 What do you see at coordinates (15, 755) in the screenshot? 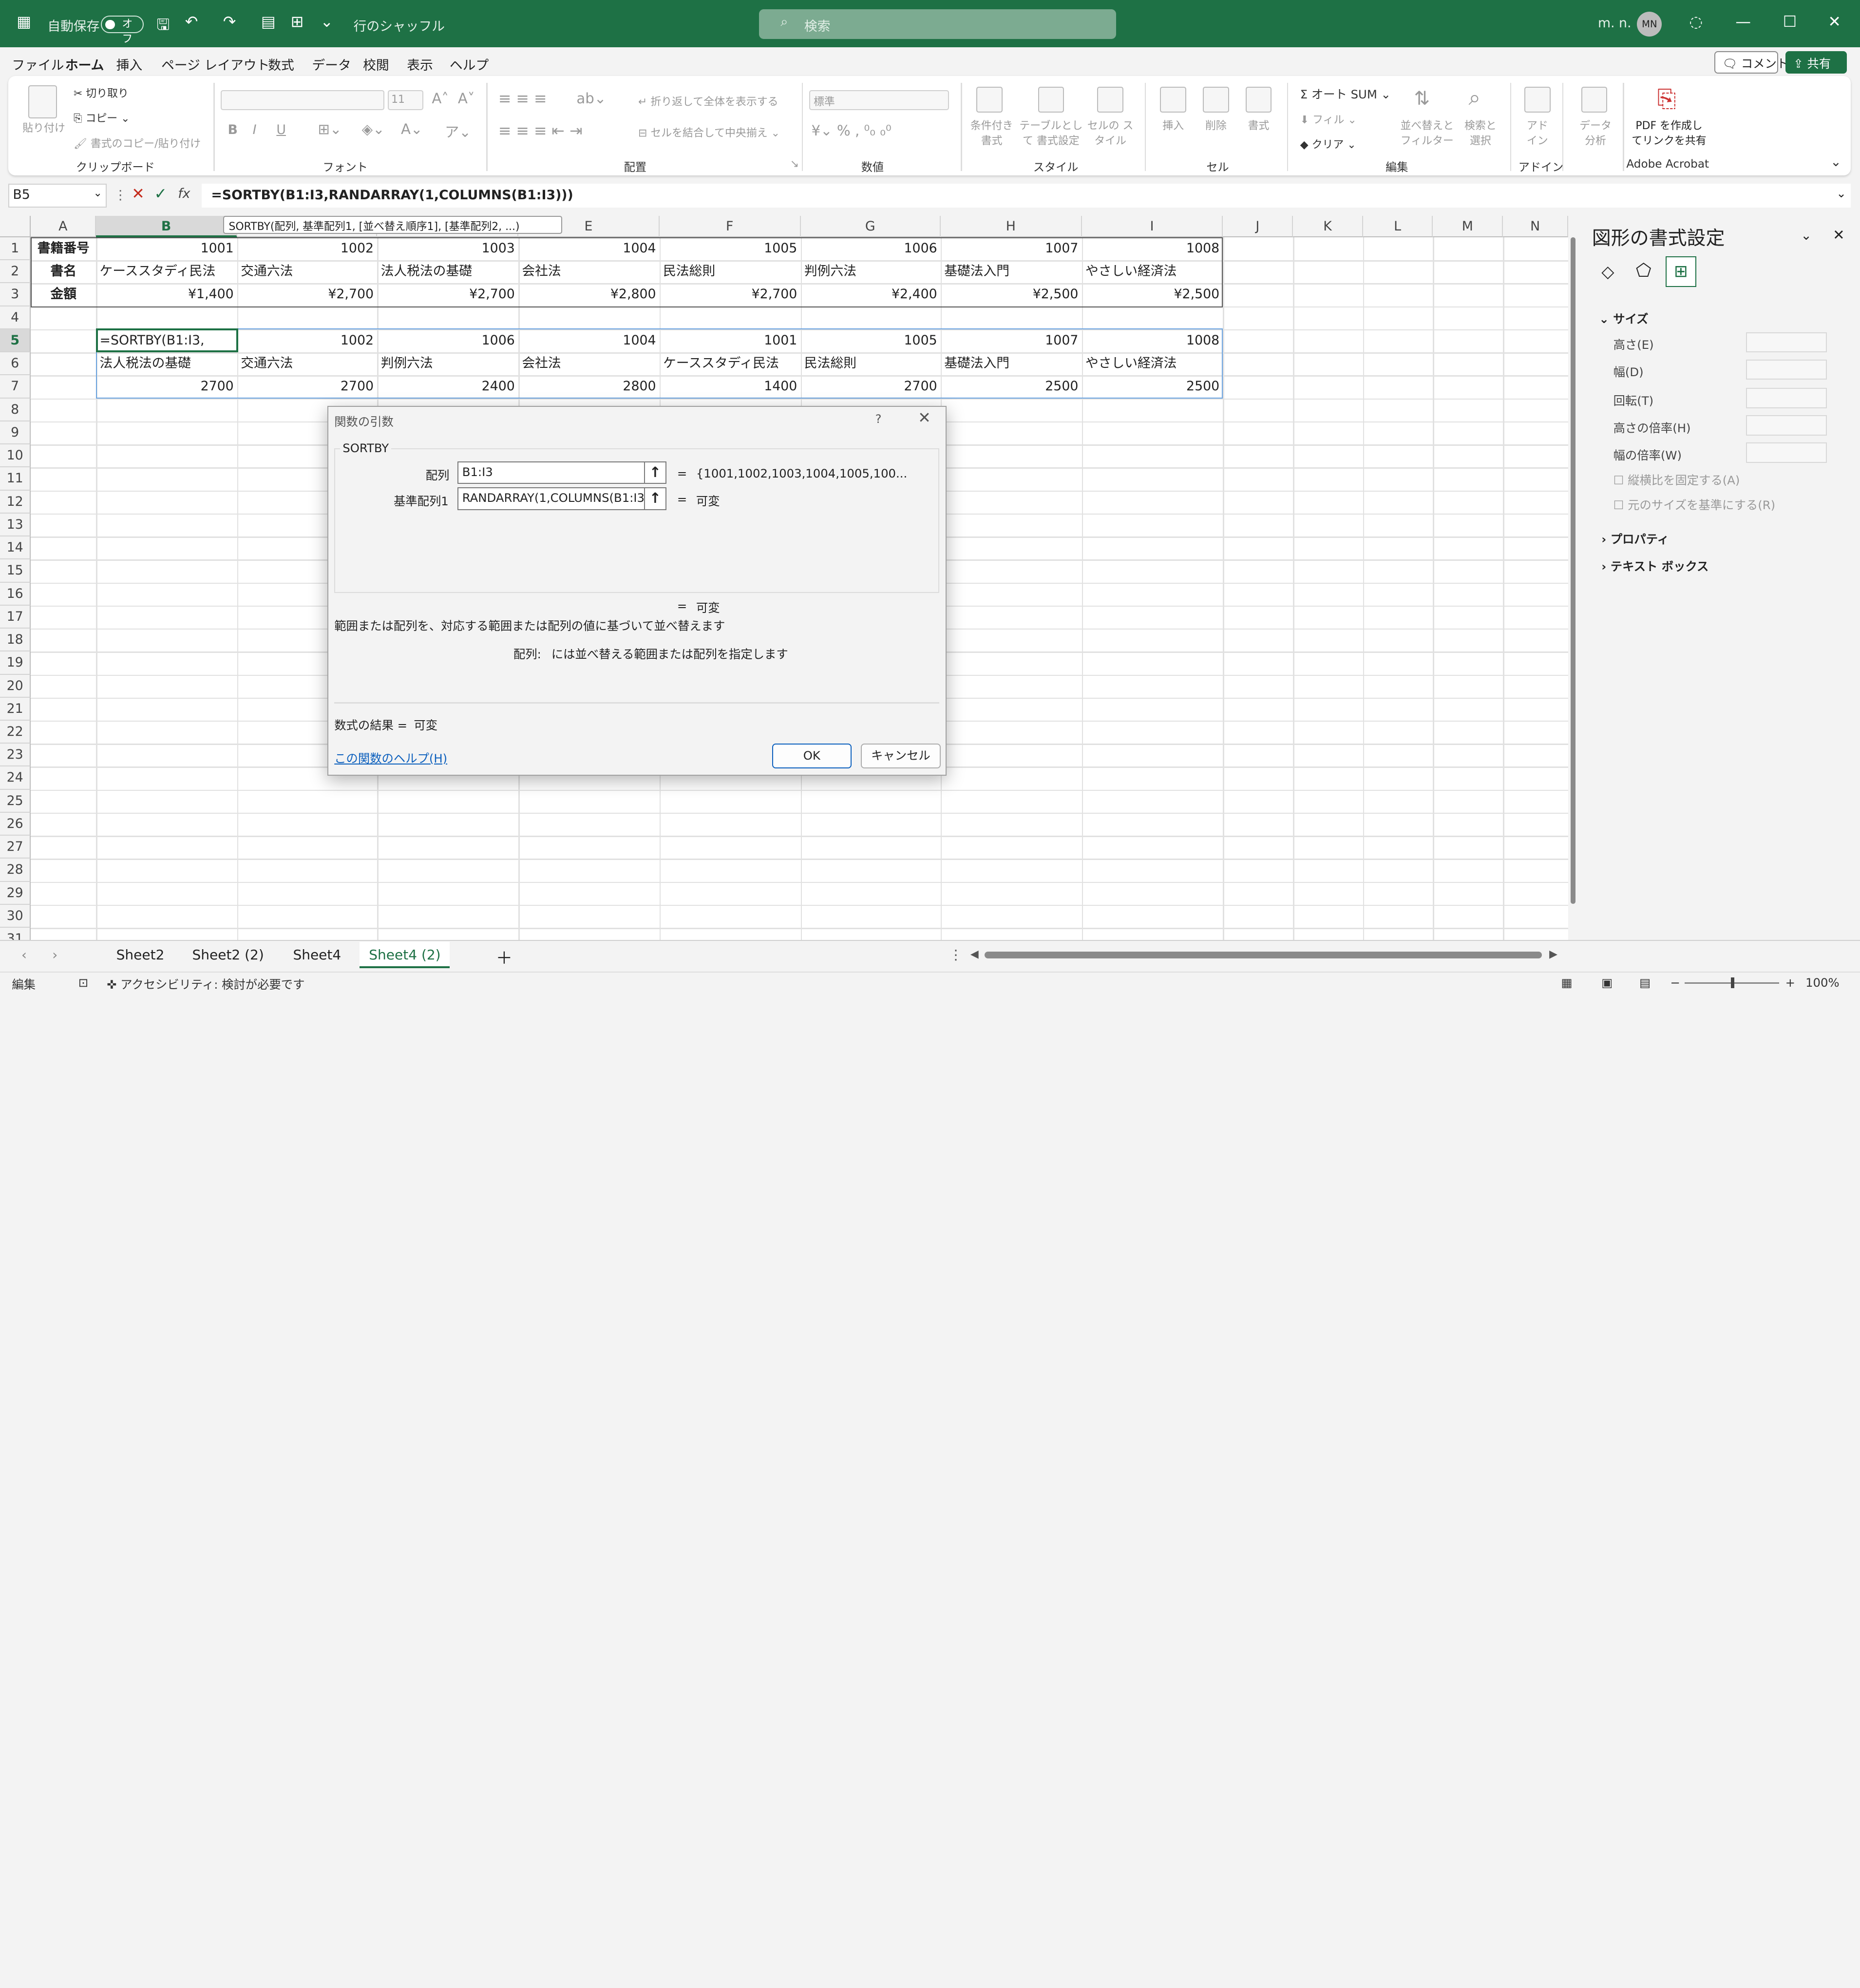
I see `row-header-23: 23` at bounding box center [15, 755].